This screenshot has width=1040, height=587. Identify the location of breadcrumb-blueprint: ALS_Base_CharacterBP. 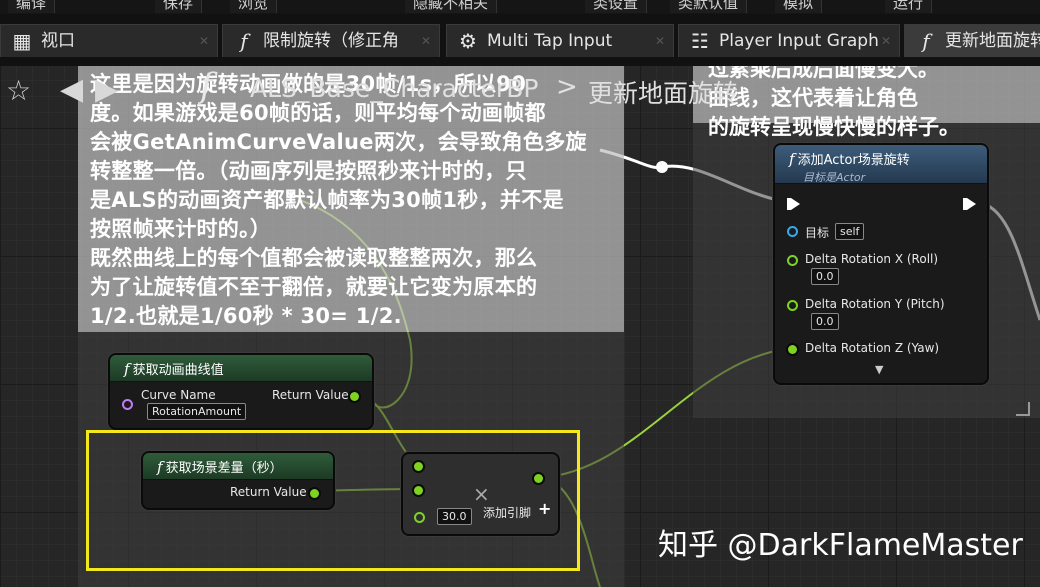
(394, 88).